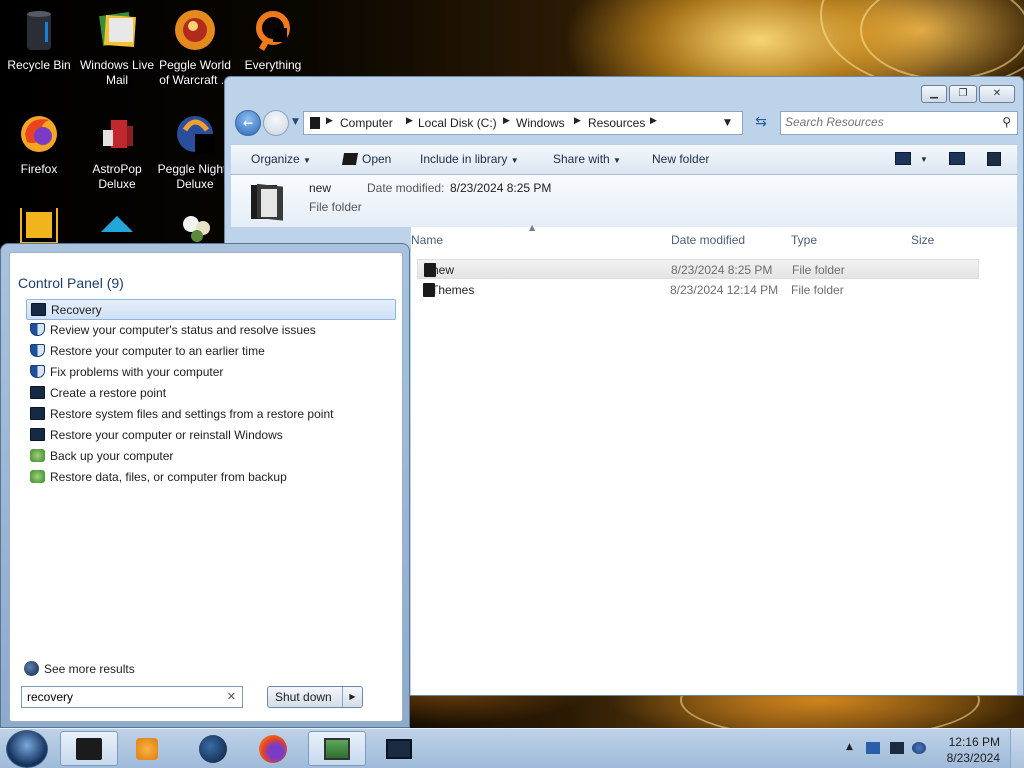  What do you see at coordinates (211, 351) in the screenshot?
I see `result-restore-earlier-time: Restore your computer to an earlier time` at bounding box center [211, 351].